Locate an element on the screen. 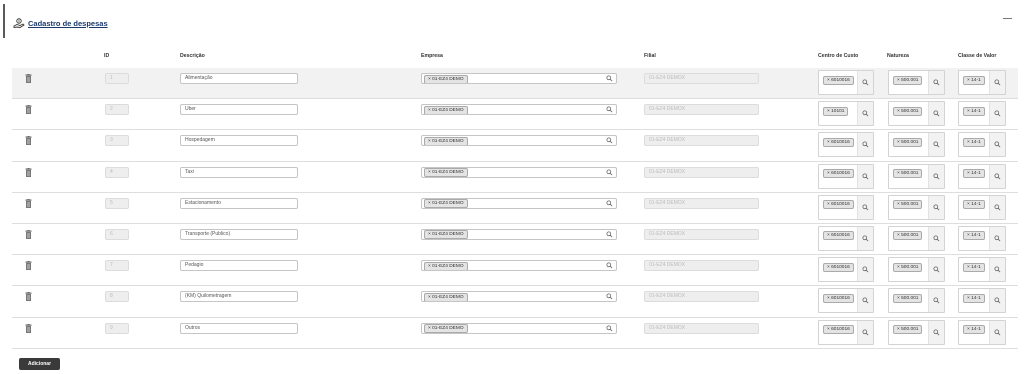 The height and width of the screenshot is (374, 1024). centro-custo-tag: × 10101 is located at coordinates (836, 111).